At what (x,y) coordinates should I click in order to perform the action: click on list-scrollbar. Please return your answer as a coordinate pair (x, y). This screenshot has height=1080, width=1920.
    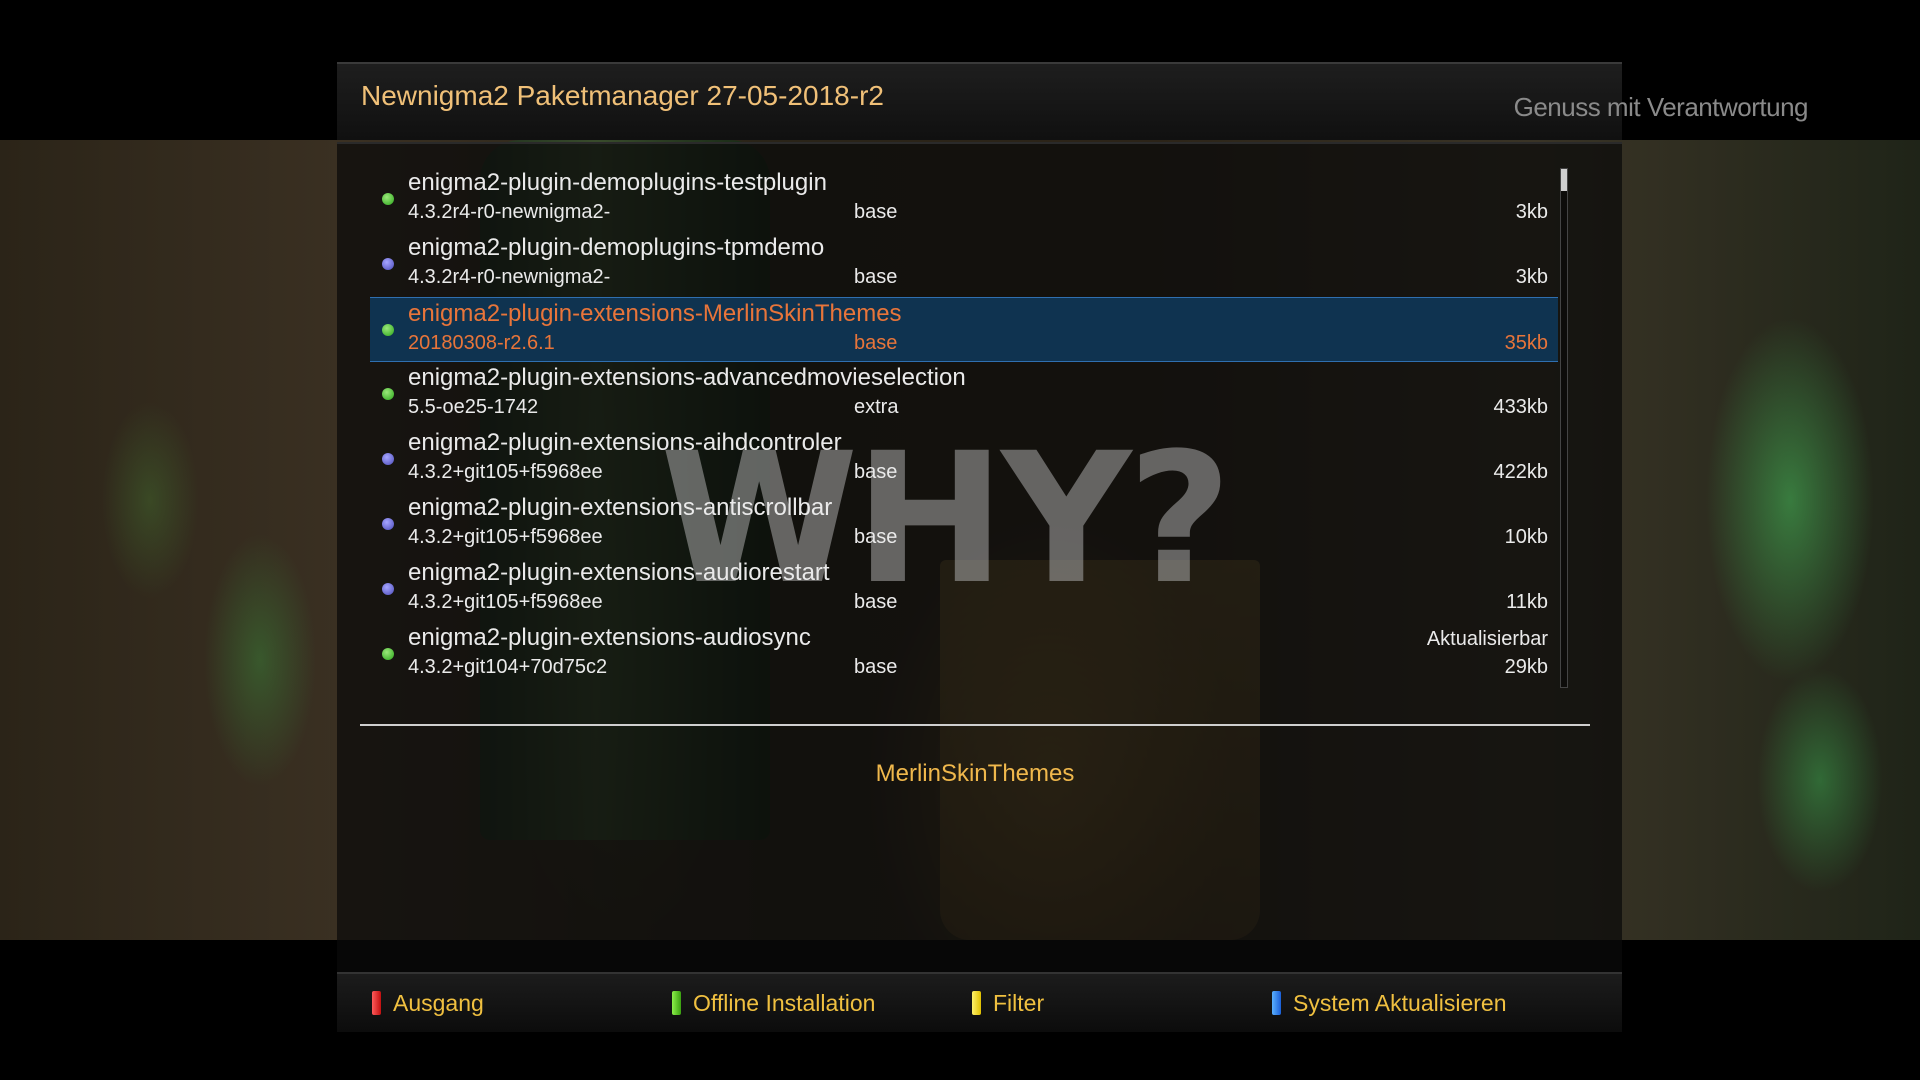
    Looking at the image, I should click on (1564, 428).